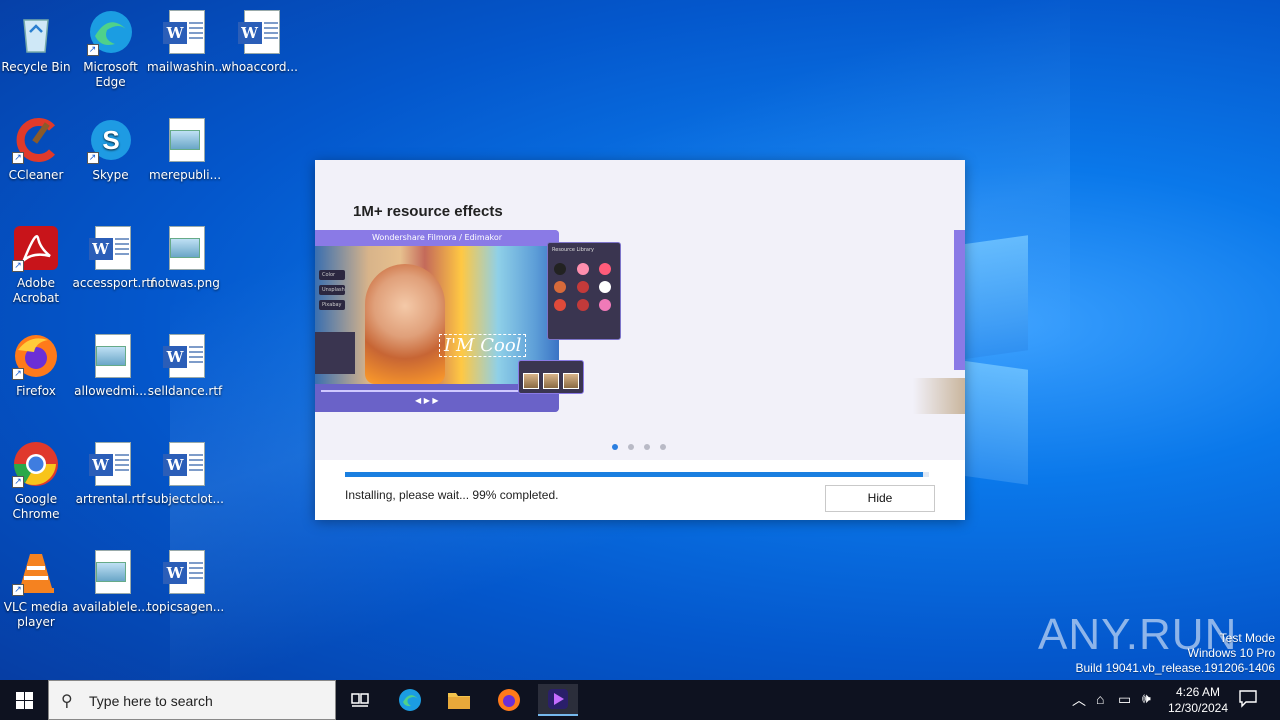 This screenshot has width=1280, height=720. What do you see at coordinates (36, 506) in the screenshot?
I see `desktop-icon-label: Google Chrome` at bounding box center [36, 506].